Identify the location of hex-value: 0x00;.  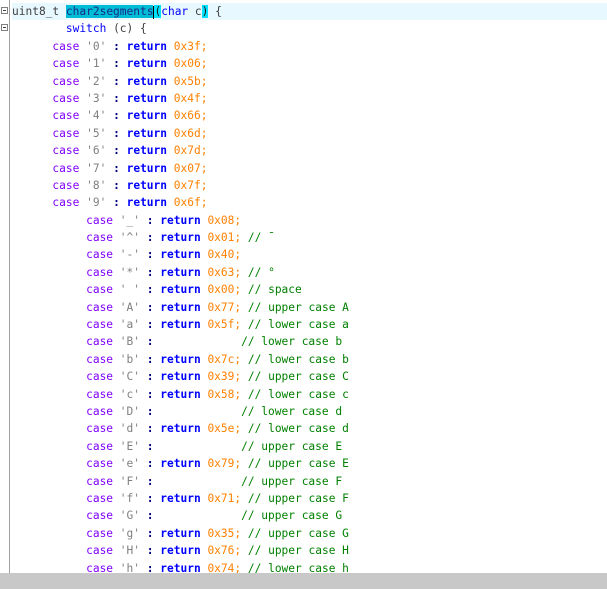
(224, 290).